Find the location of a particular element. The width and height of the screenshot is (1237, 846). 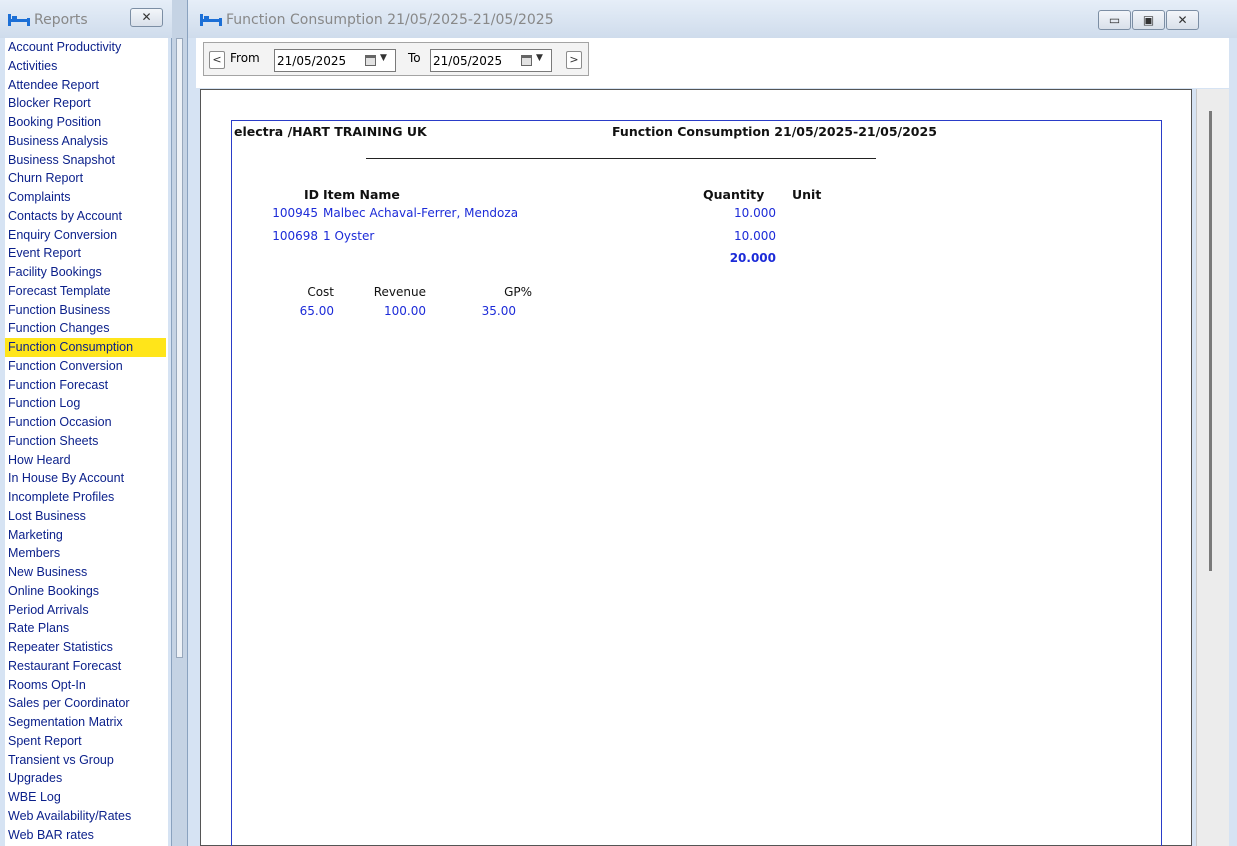

date-range-group: < From ▼ To ▼ > is located at coordinates (396, 59).